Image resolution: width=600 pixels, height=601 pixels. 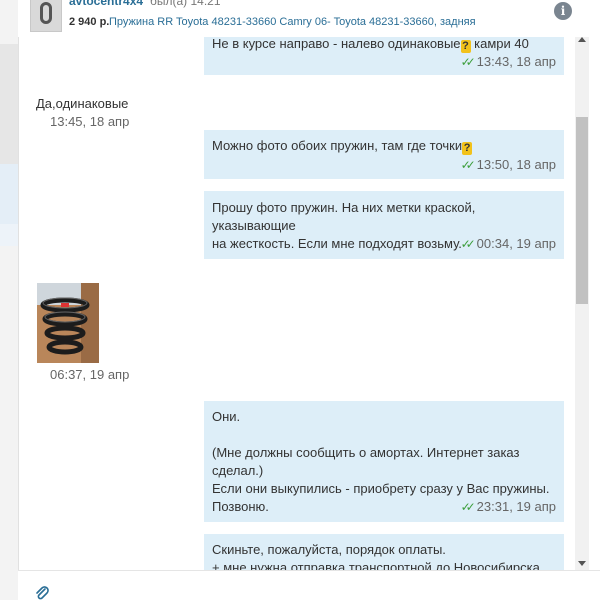 What do you see at coordinates (342, 146) in the screenshot?
I see `message-text: Можно фото обоих пружин, там где точки?` at bounding box center [342, 146].